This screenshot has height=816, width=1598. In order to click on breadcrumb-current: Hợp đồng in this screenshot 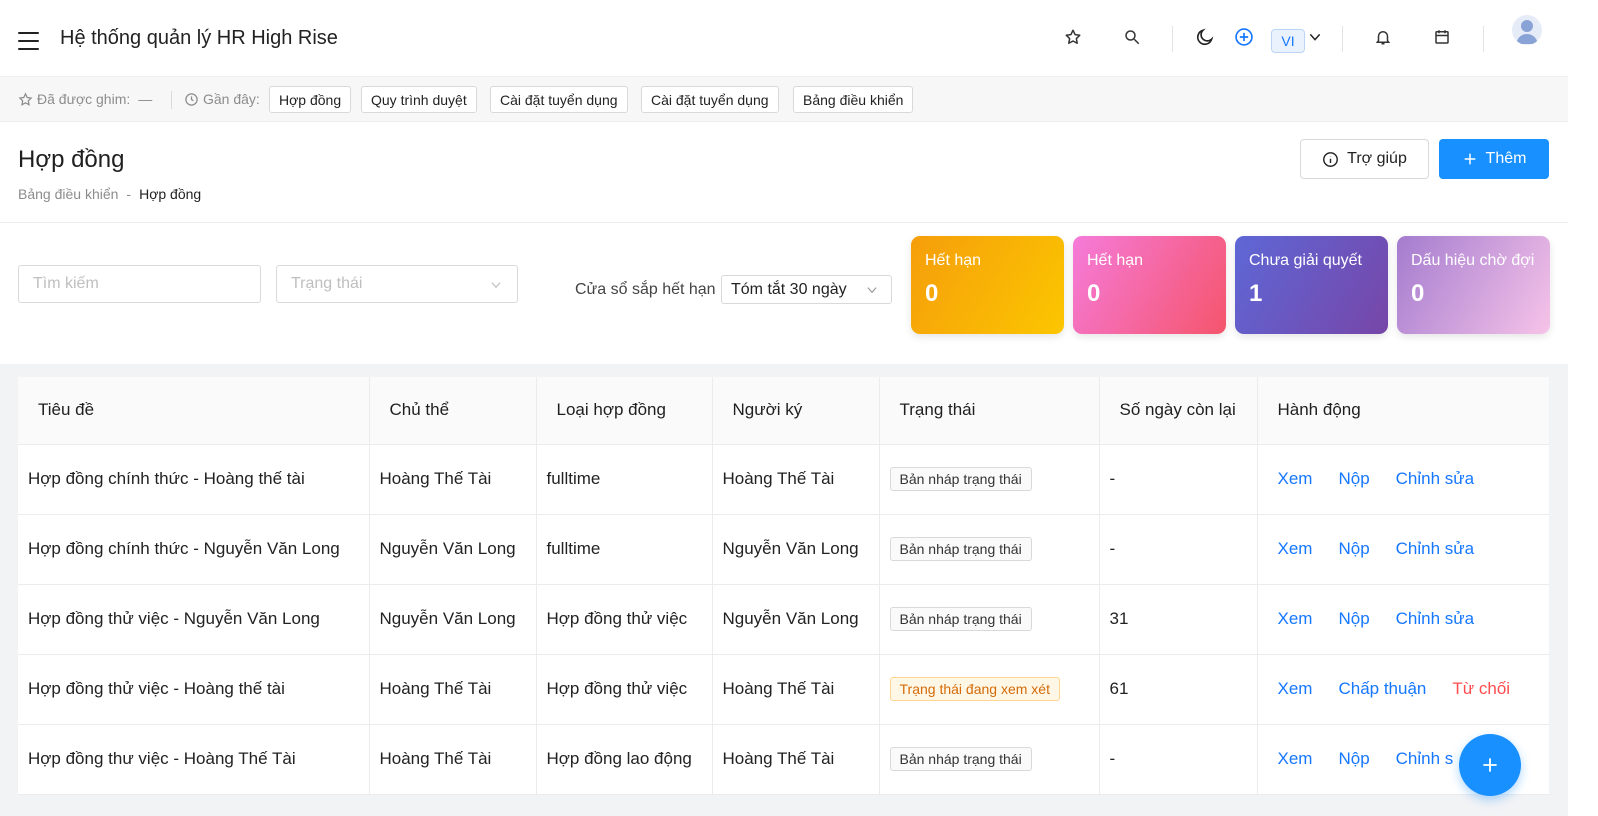, I will do `click(170, 194)`.